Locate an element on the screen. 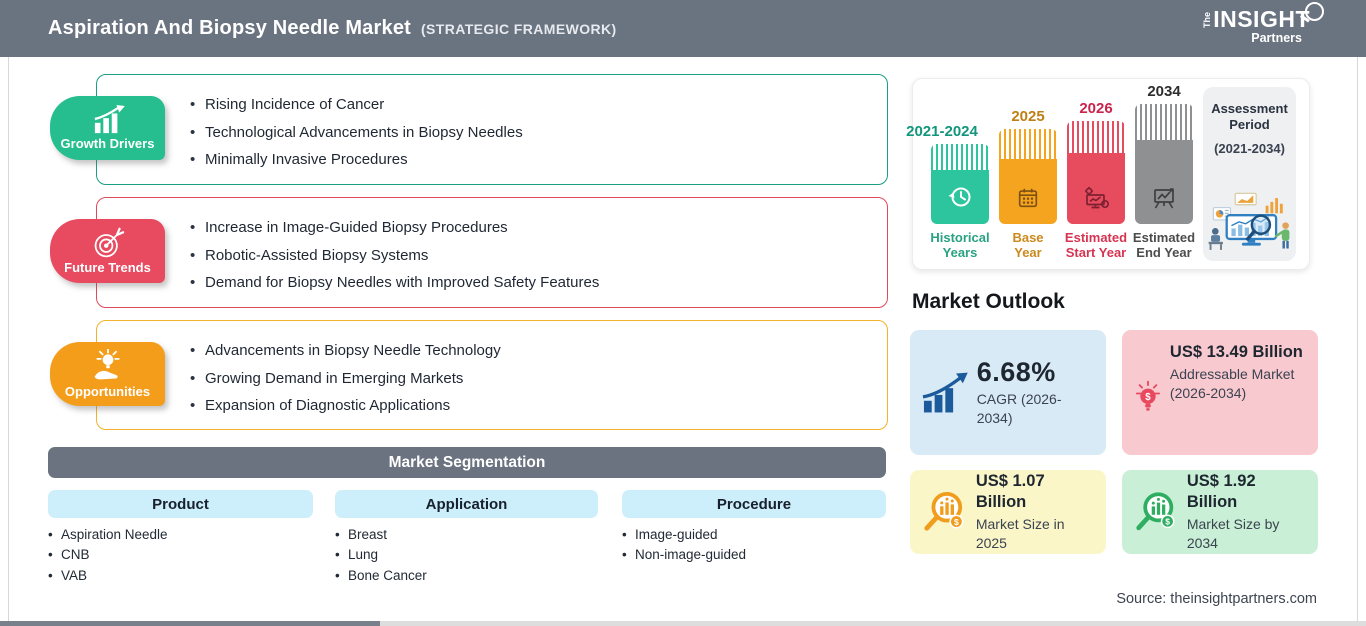 This screenshot has height=626, width=1366. logo-insight-text: INSIGHT is located at coordinates (1261, 19).